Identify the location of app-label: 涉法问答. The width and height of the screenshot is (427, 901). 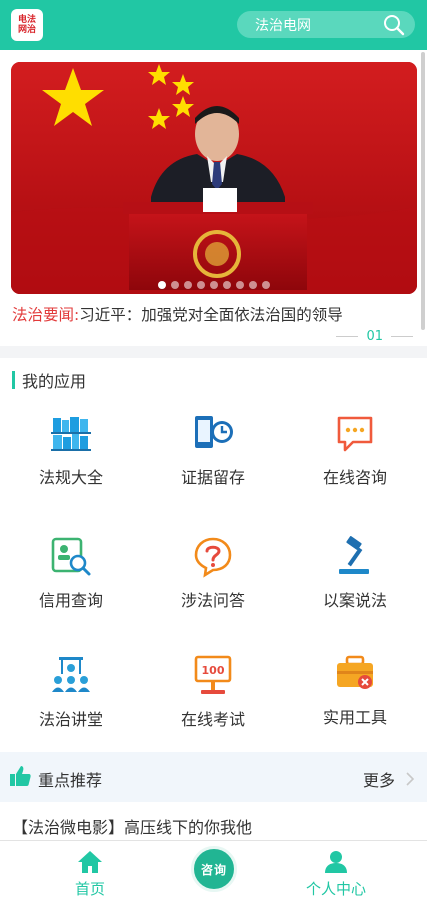
(212, 600).